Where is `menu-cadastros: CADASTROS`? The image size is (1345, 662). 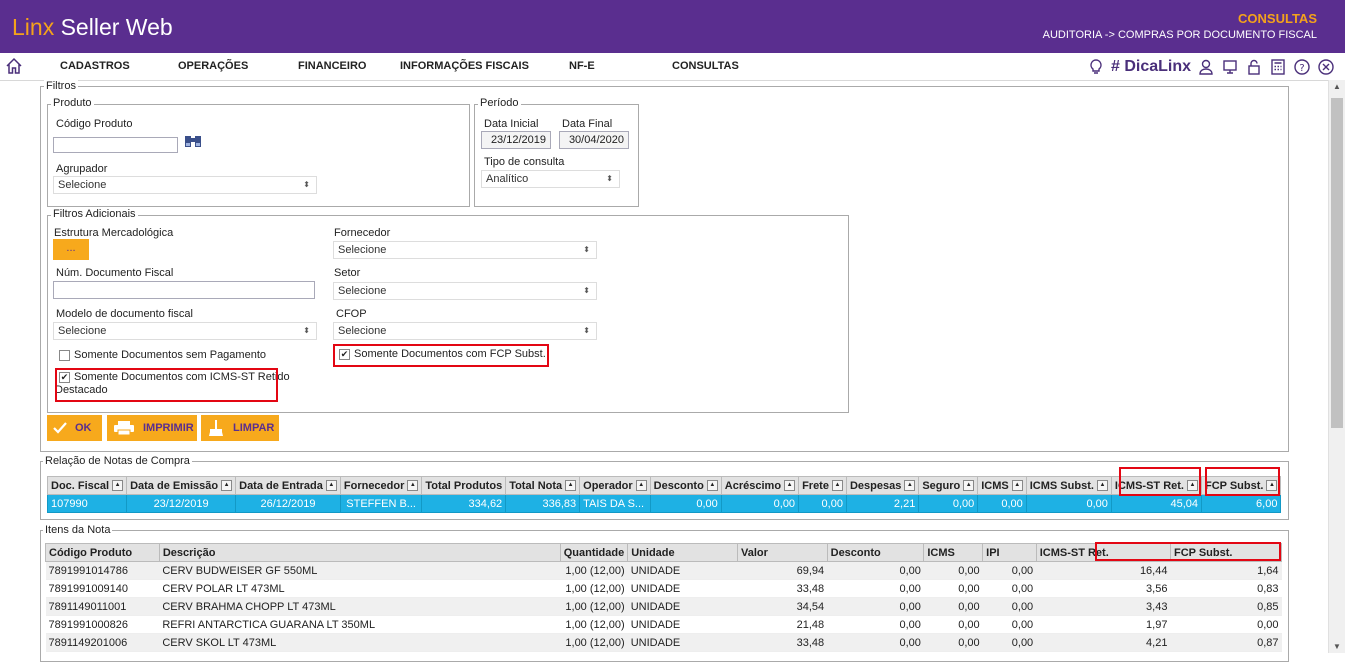 menu-cadastros: CADASTROS is located at coordinates (95, 66).